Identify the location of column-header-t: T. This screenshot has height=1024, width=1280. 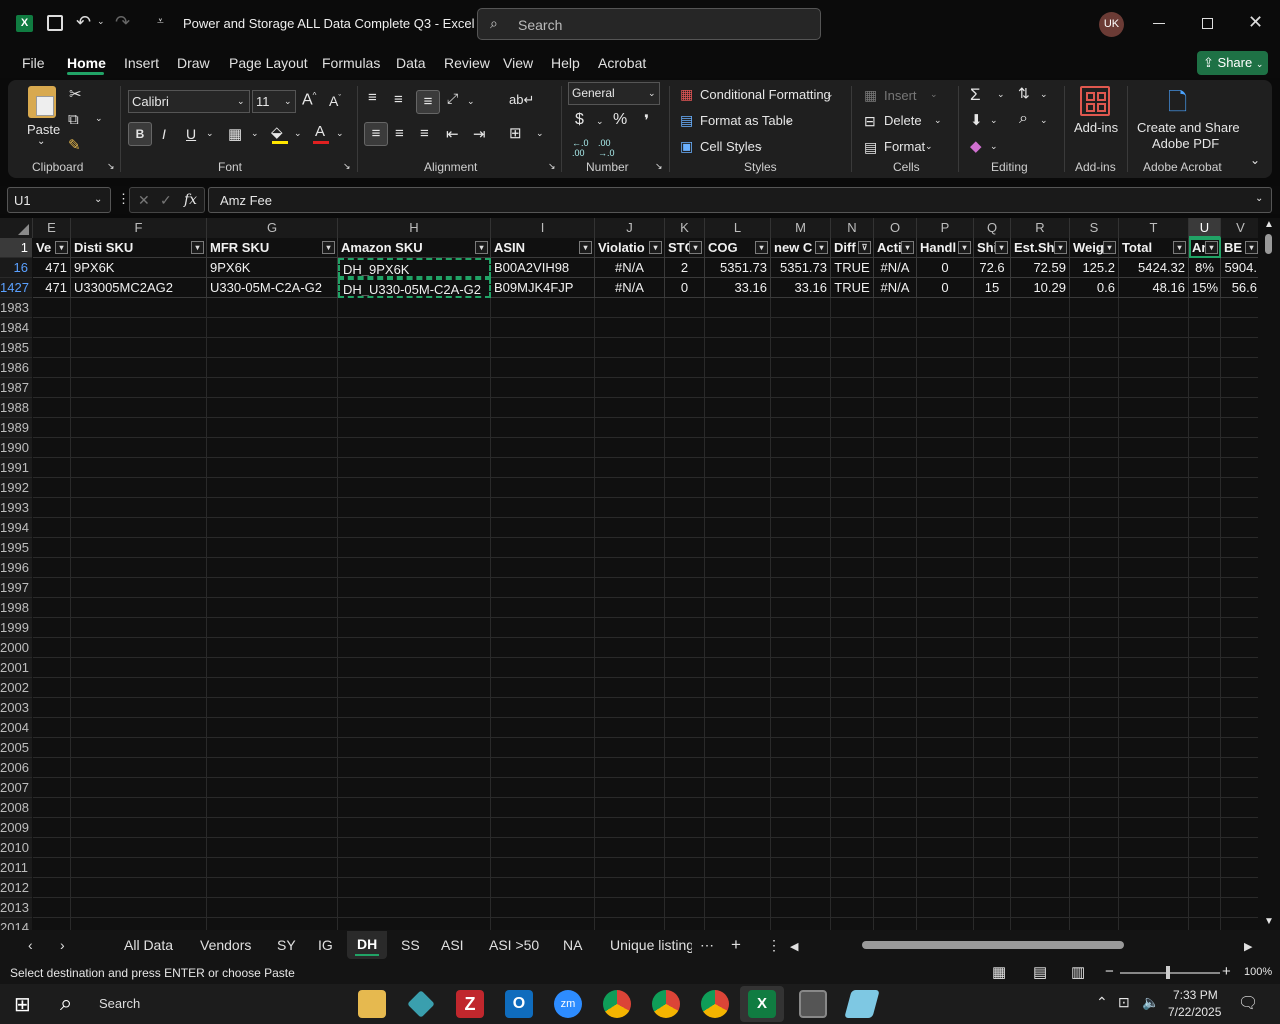
(1154, 228).